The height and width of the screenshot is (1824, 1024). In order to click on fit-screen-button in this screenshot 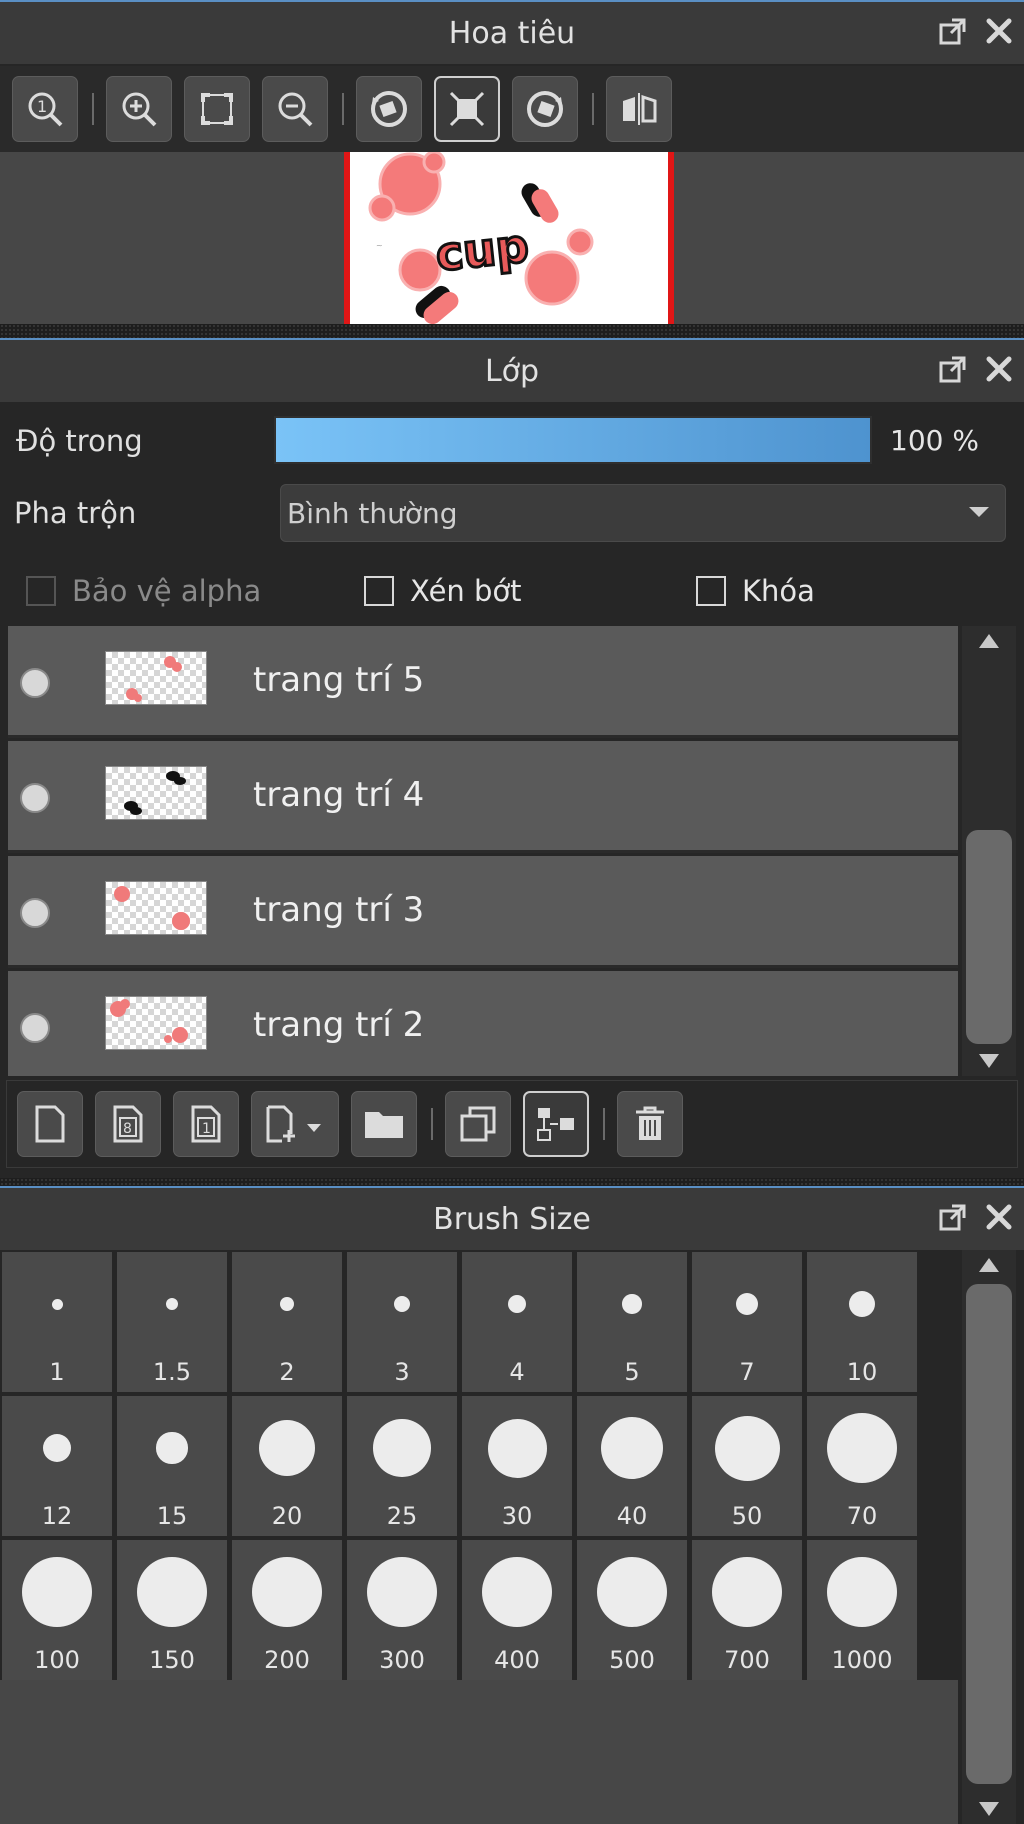, I will do `click(217, 109)`.